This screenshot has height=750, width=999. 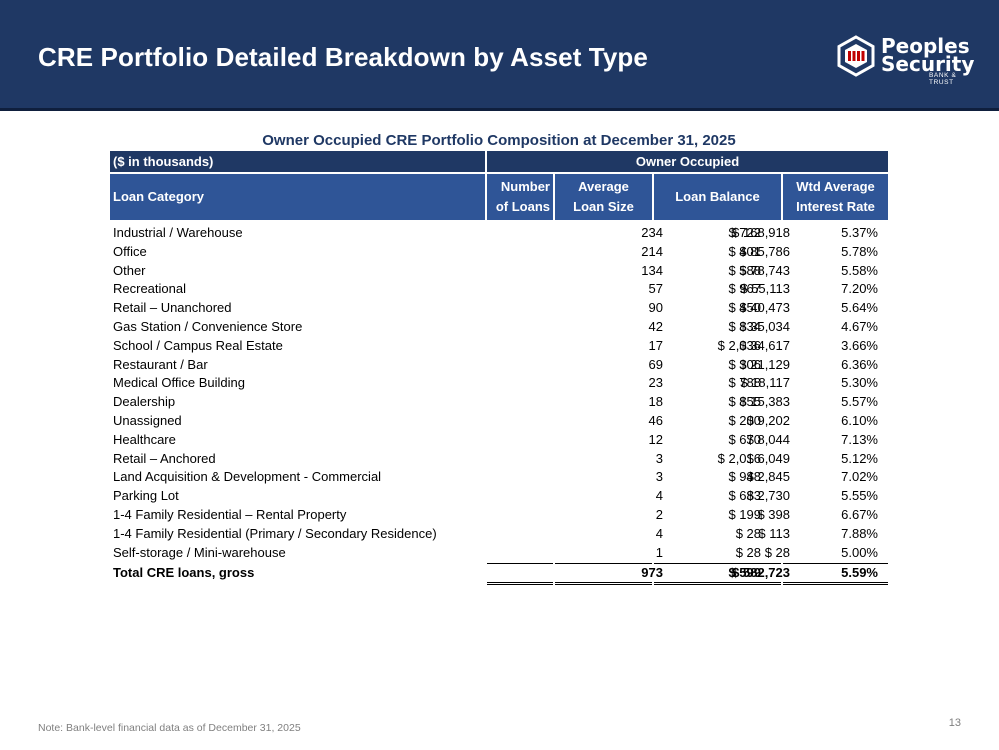 I want to click on row-rate: 7.02%, so click(x=859, y=477).